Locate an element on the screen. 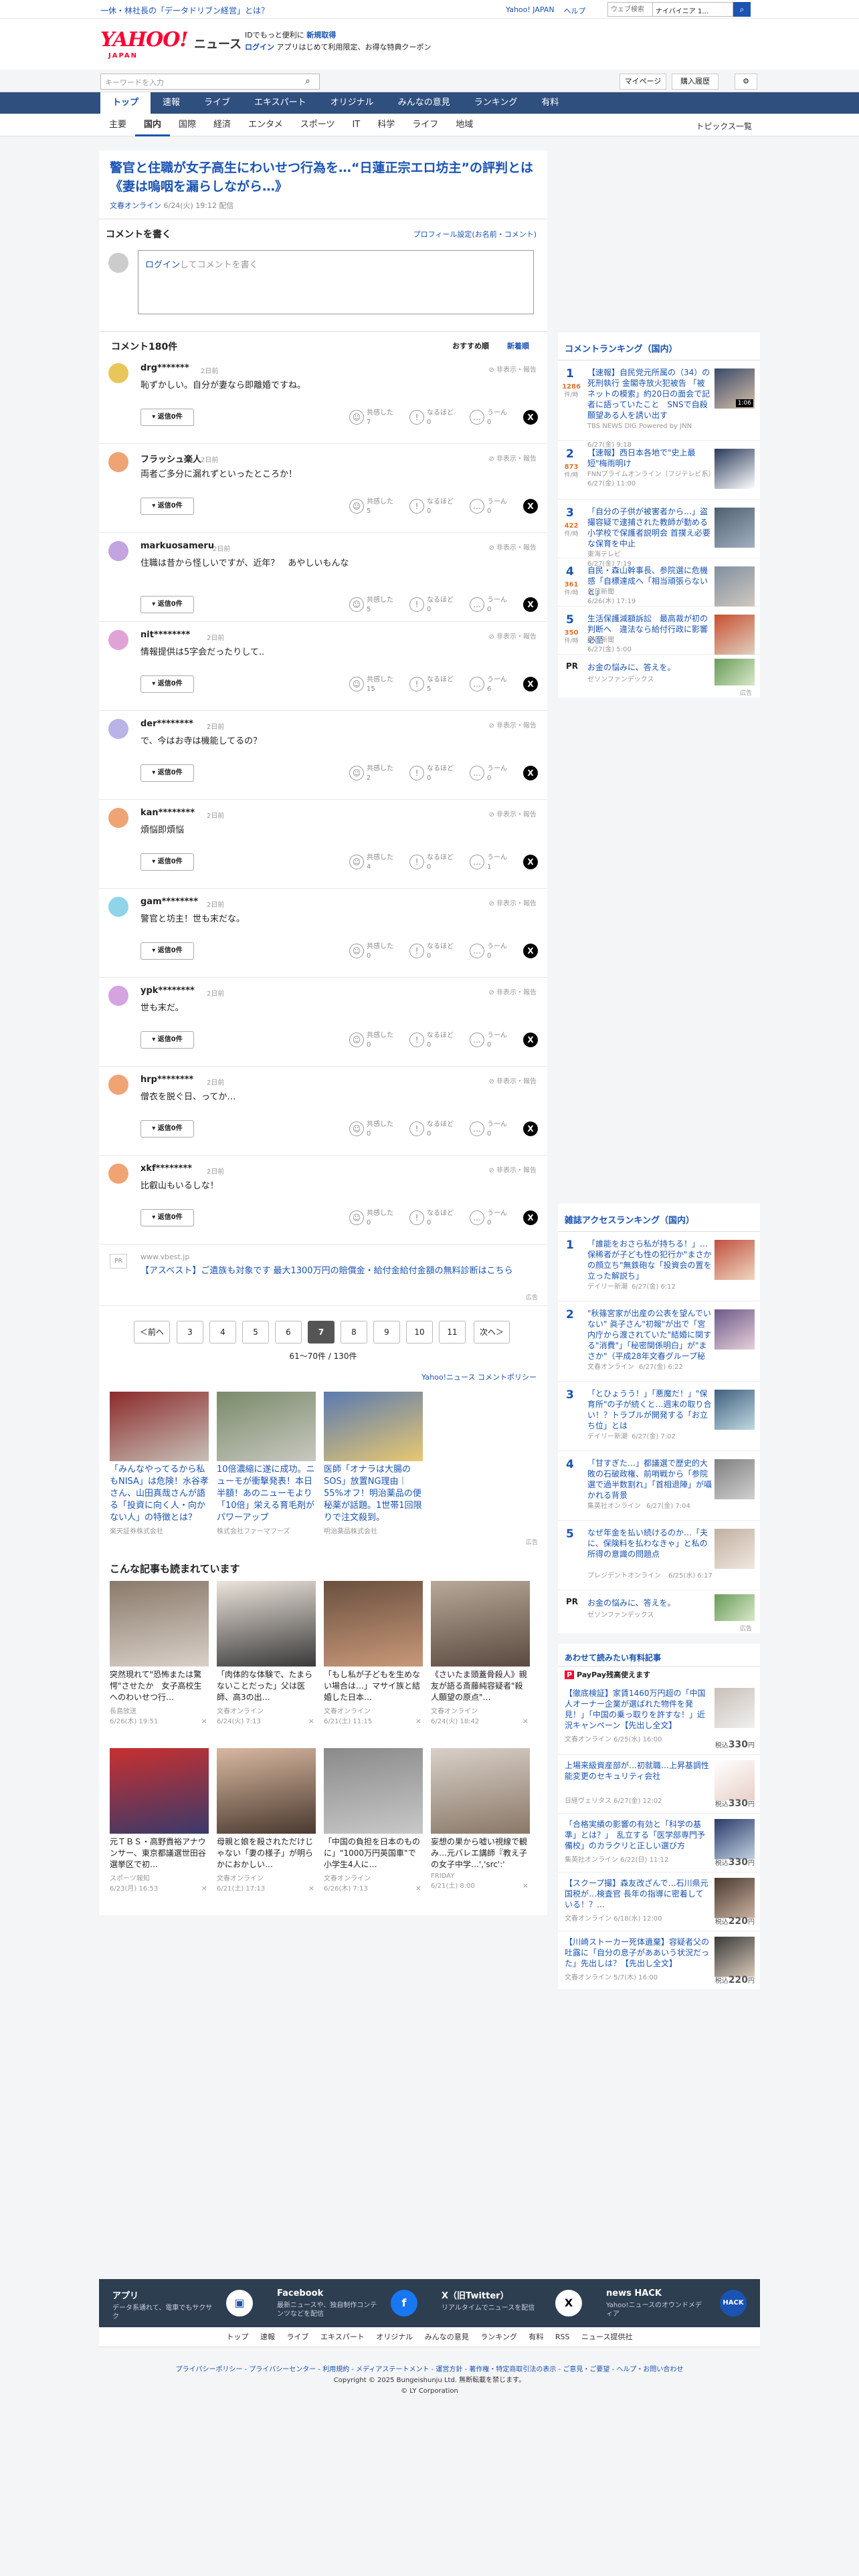 This screenshot has height=2576, width=859. yahoo-logo: YAHOO! is located at coordinates (144, 40).